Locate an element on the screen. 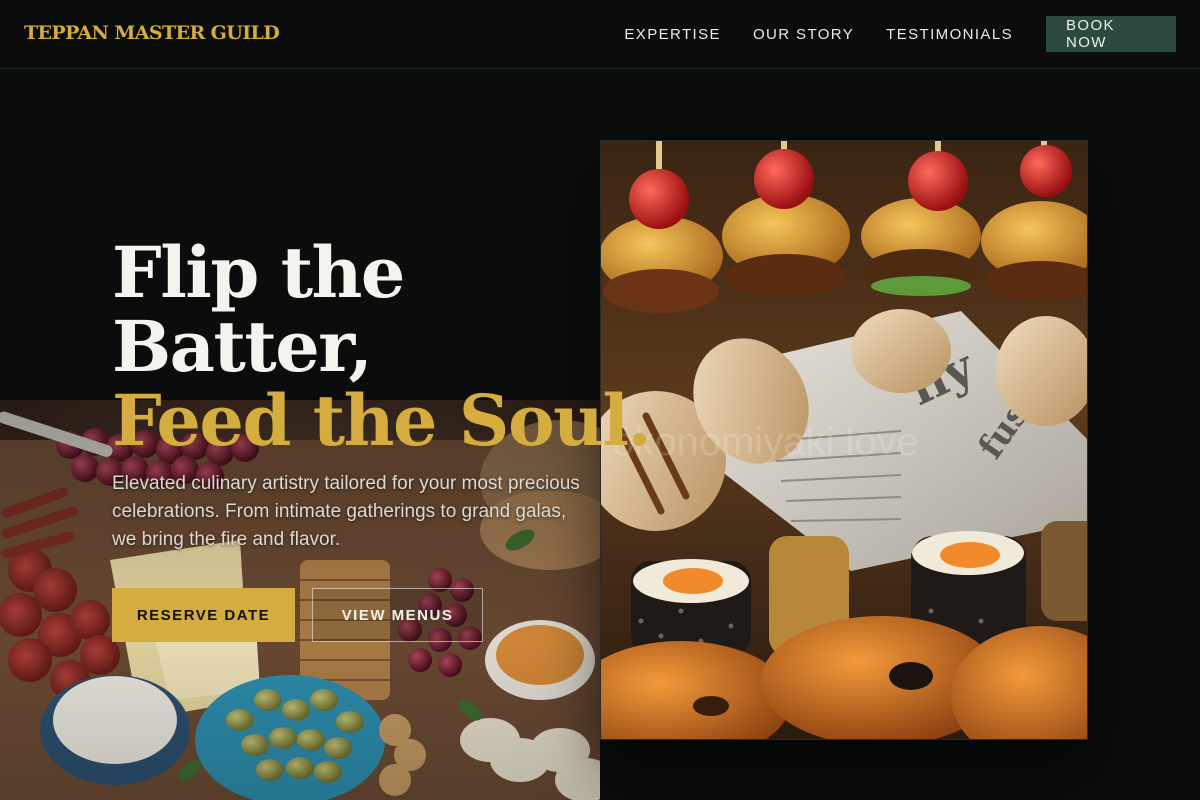 The height and width of the screenshot is (800, 1200). hero-title-accent: Feed the Soul. is located at coordinates (382, 420).